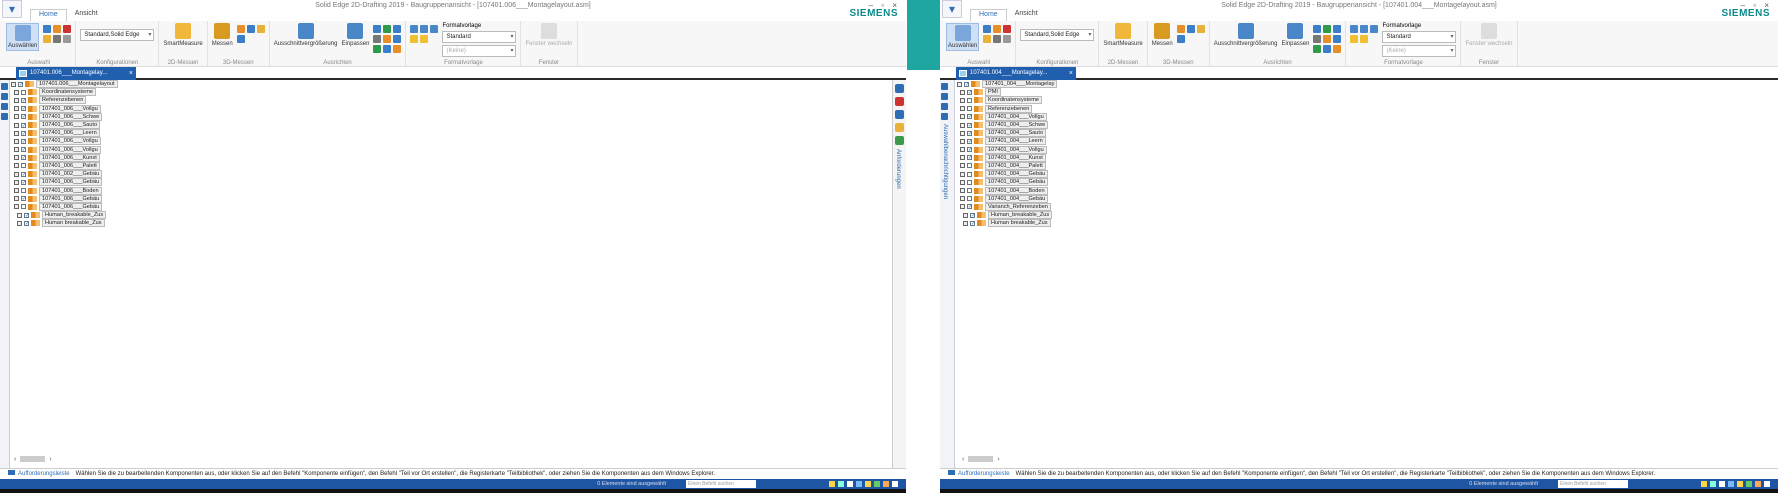 This screenshot has height=493, width=1778. Describe the element at coordinates (1419, 37) in the screenshot. I see `format-style-dropdown: Standard` at that location.